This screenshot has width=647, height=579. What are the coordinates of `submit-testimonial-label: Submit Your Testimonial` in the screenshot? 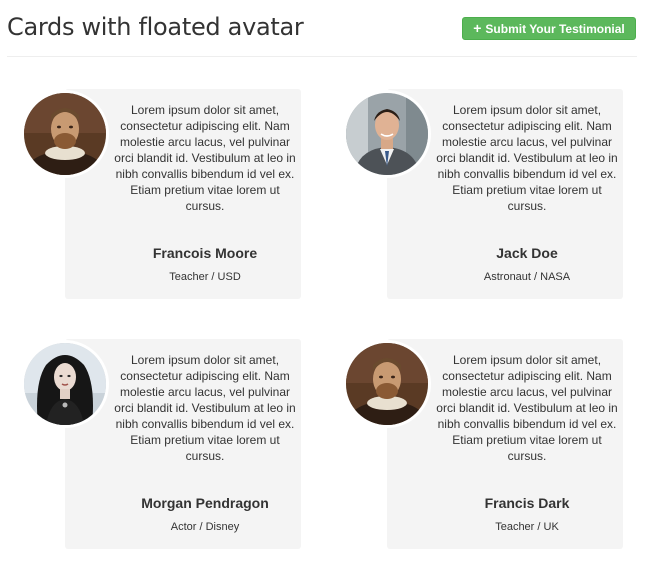 It's located at (555, 29).